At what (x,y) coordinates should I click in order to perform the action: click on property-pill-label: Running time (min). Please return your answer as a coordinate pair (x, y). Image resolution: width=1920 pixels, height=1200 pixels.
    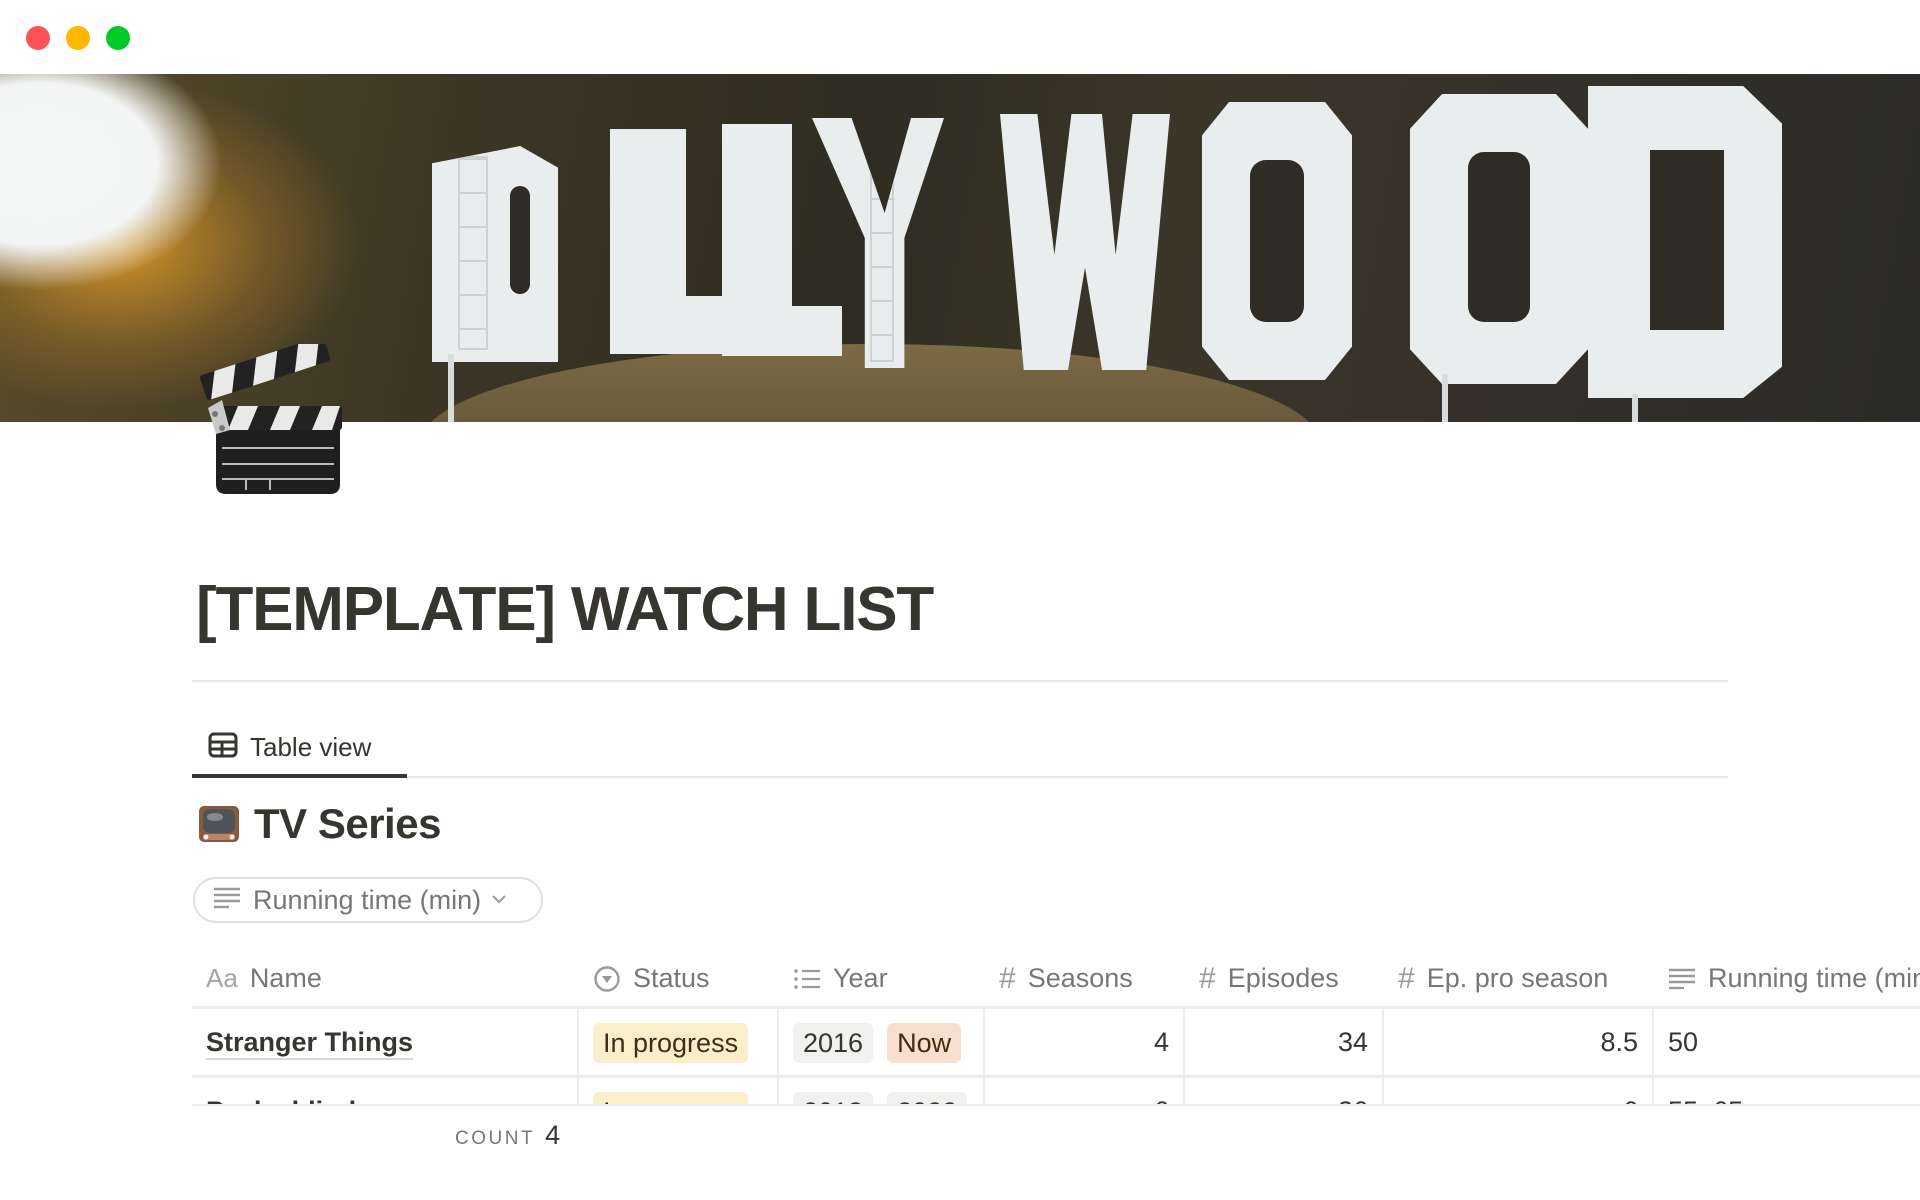
    Looking at the image, I should click on (367, 899).